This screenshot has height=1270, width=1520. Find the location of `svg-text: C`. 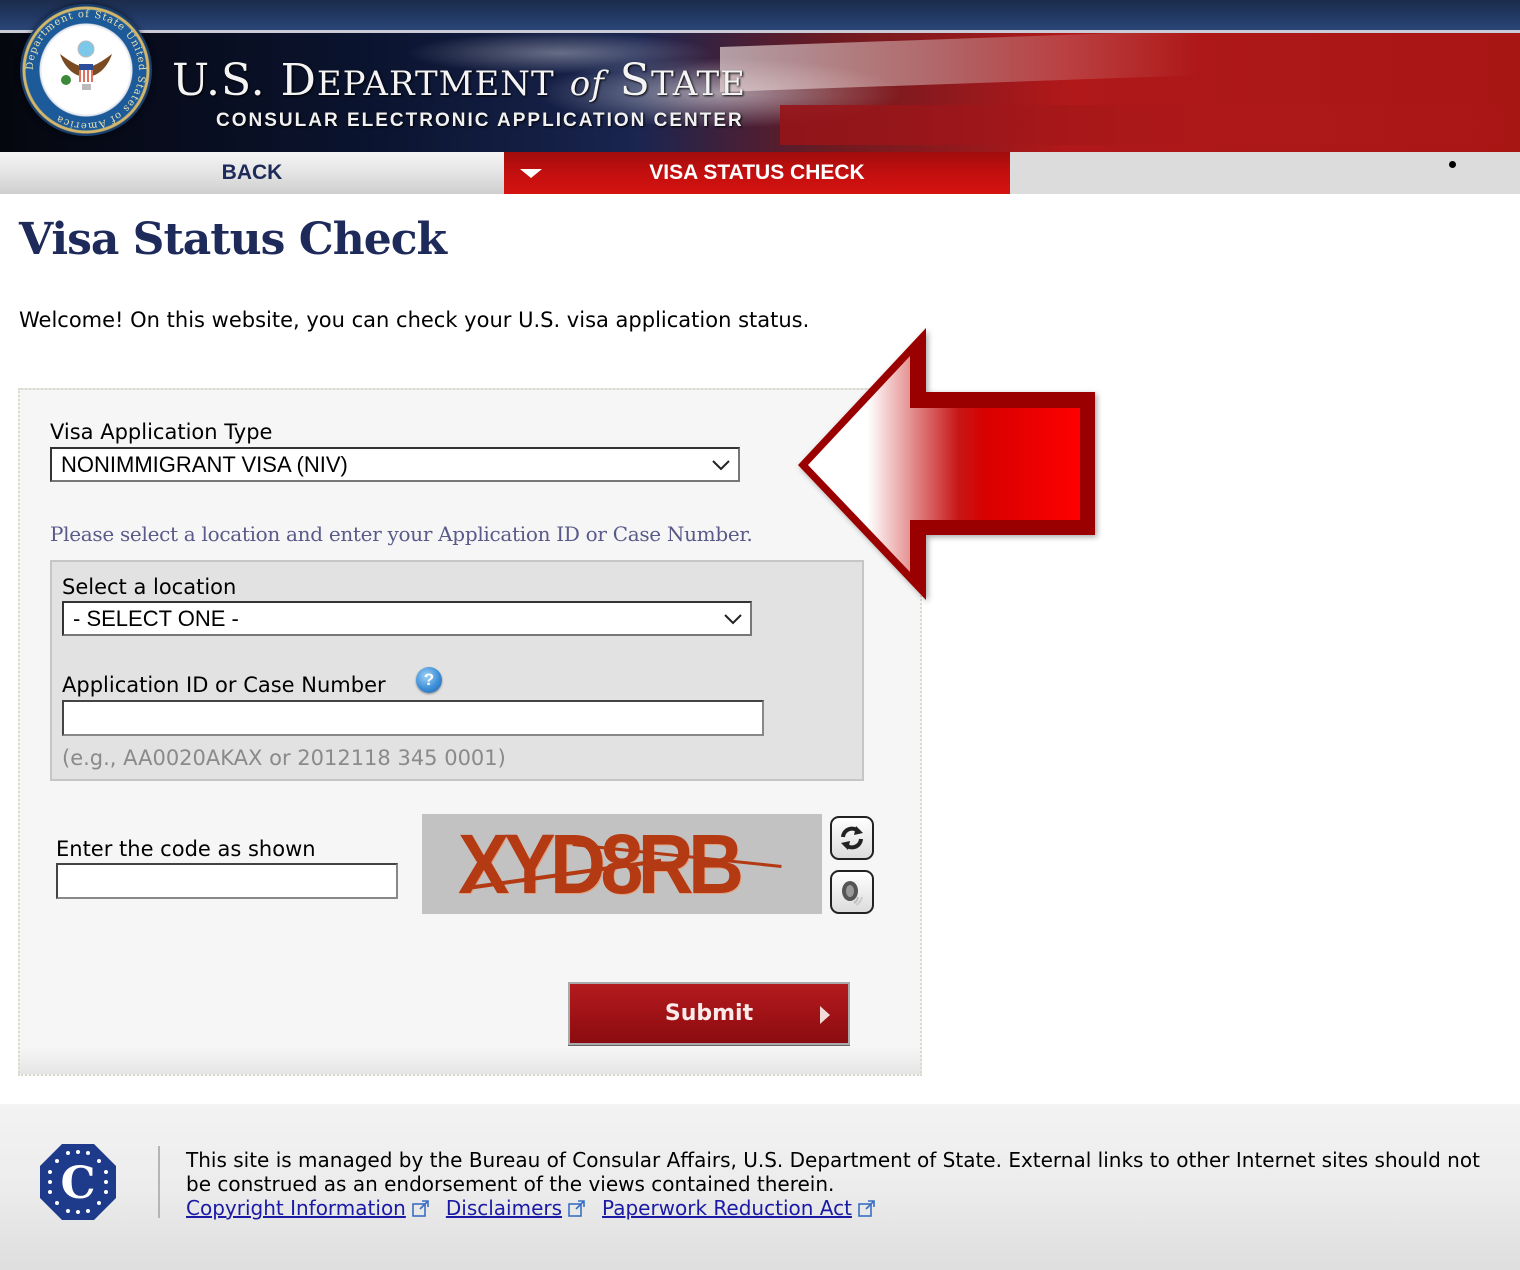

svg-text: C is located at coordinates (77, 1183).